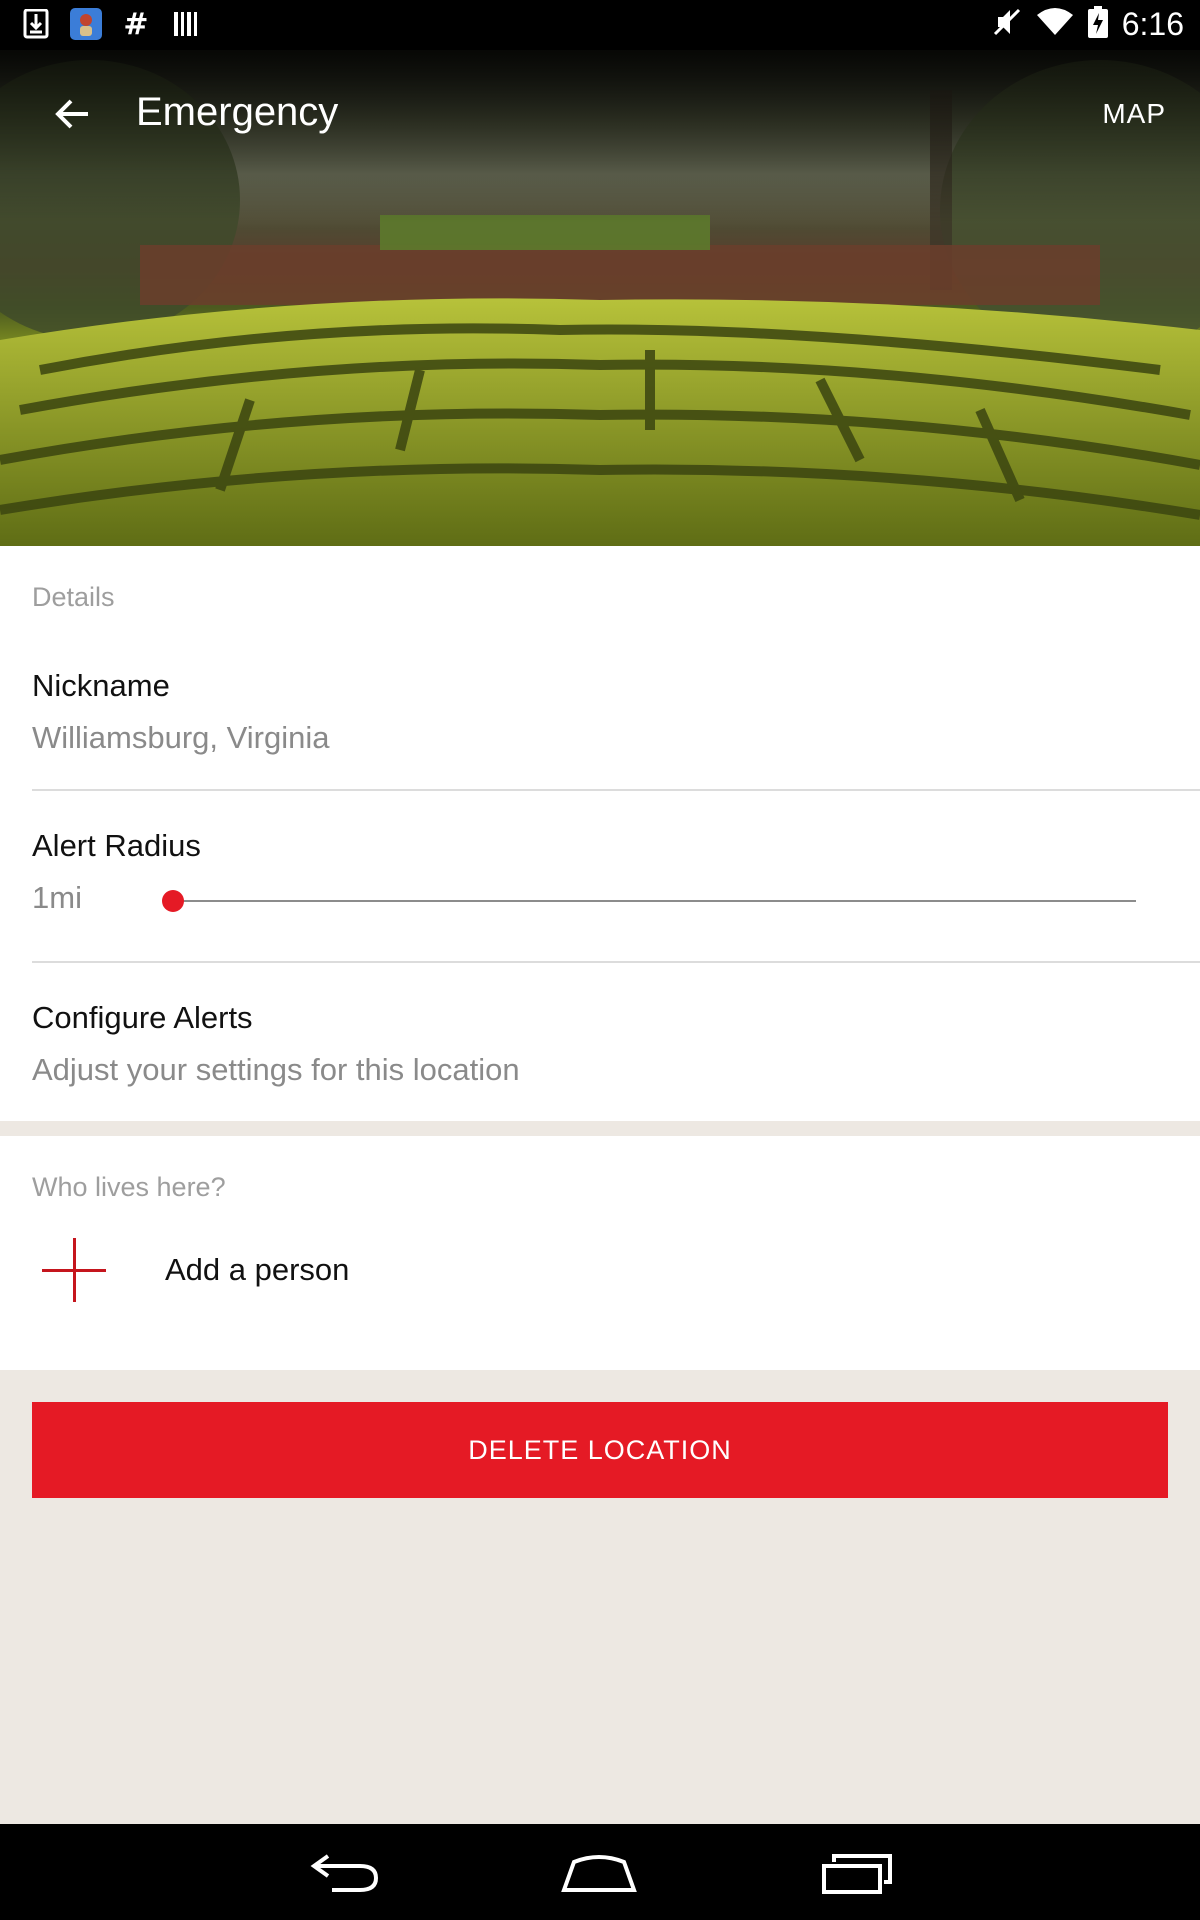  I want to click on recents-nav-icon, so click(857, 1872).